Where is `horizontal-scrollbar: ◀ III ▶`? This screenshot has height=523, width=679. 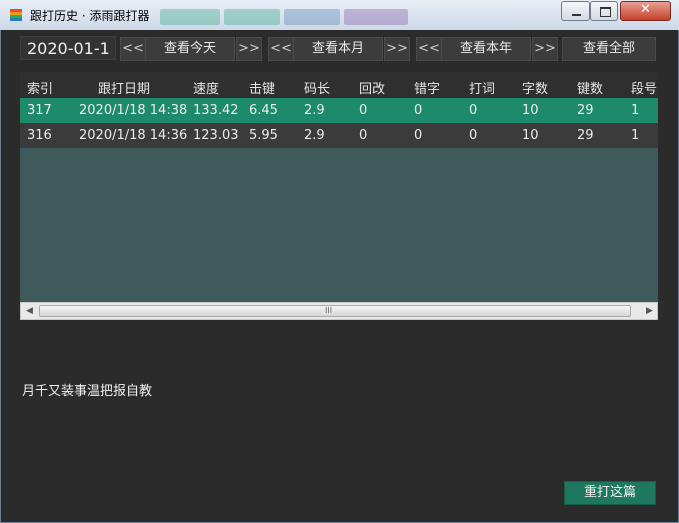 horizontal-scrollbar: ◀ III ▶ is located at coordinates (339, 311).